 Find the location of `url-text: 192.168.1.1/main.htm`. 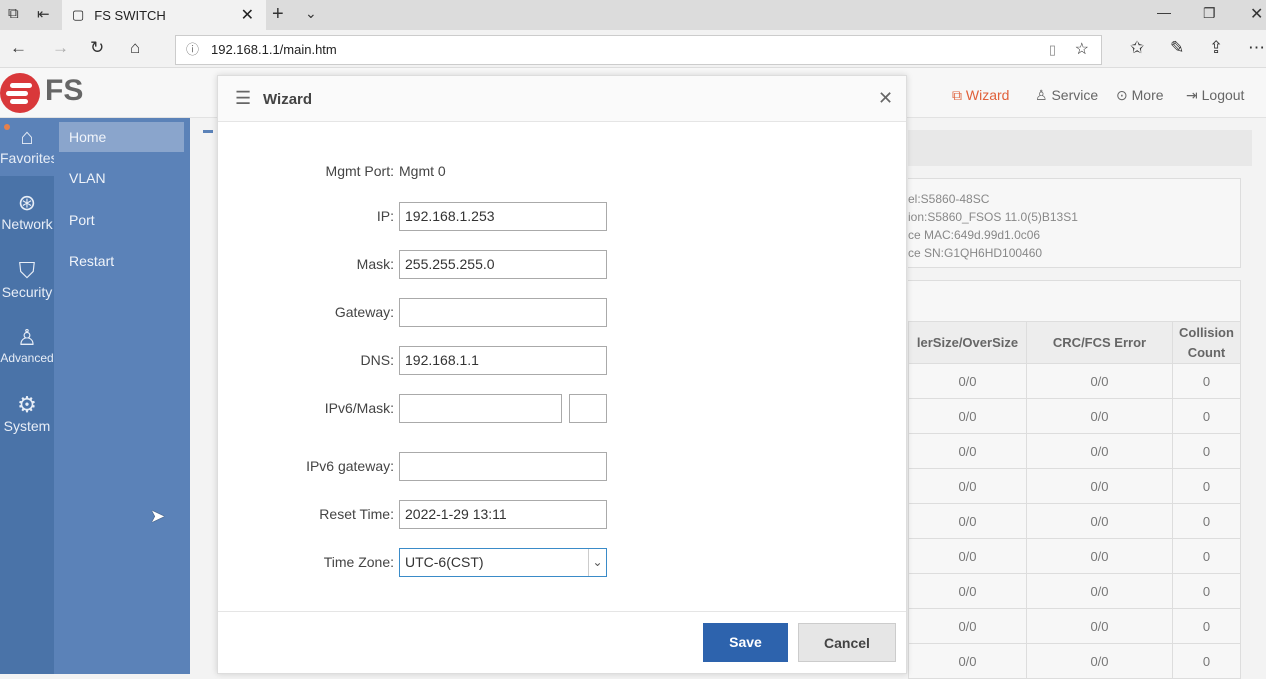

url-text: 192.168.1.1/main.htm is located at coordinates (274, 49).